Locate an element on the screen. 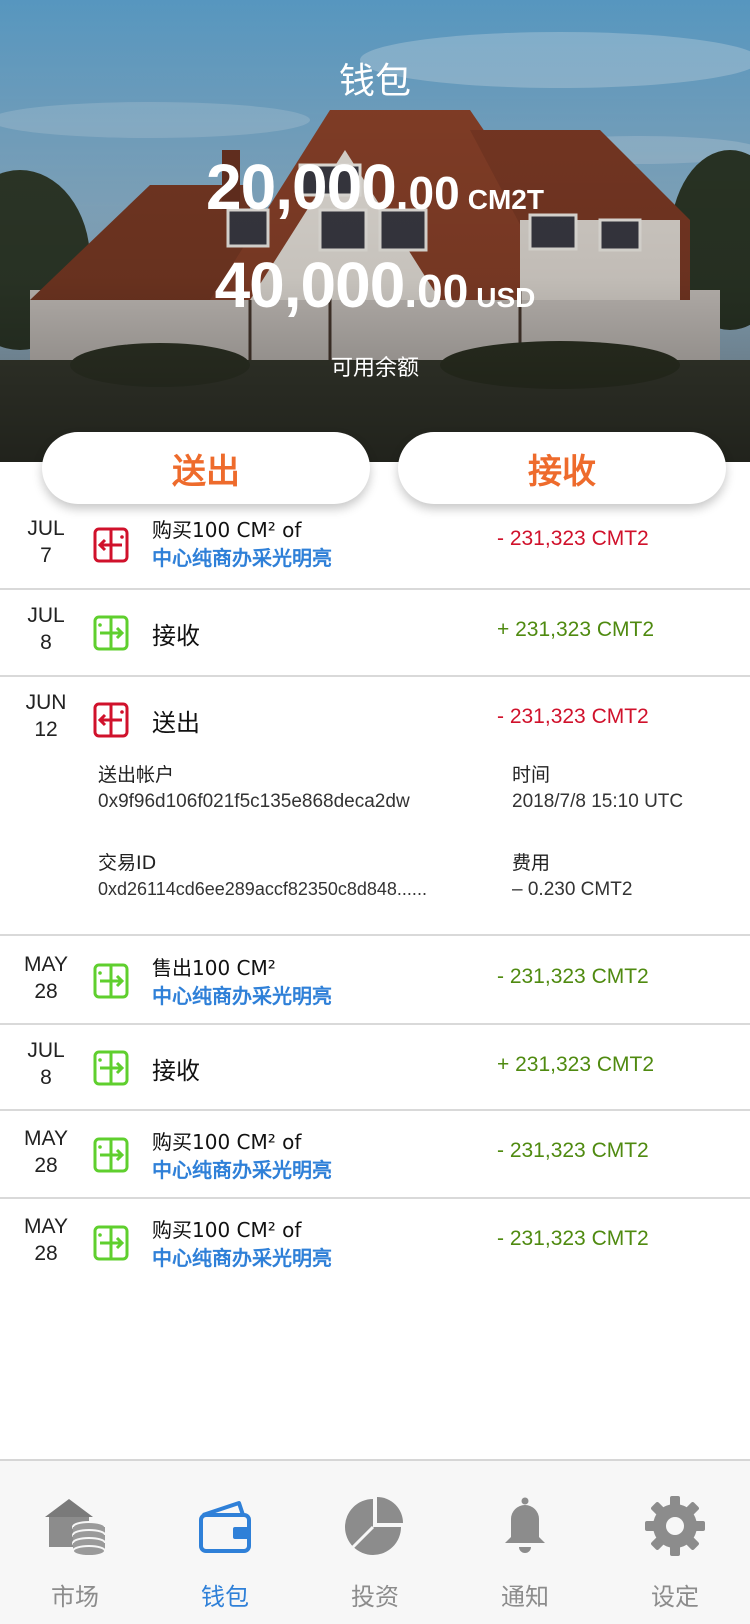  bell-icon is located at coordinates (525, 1525).